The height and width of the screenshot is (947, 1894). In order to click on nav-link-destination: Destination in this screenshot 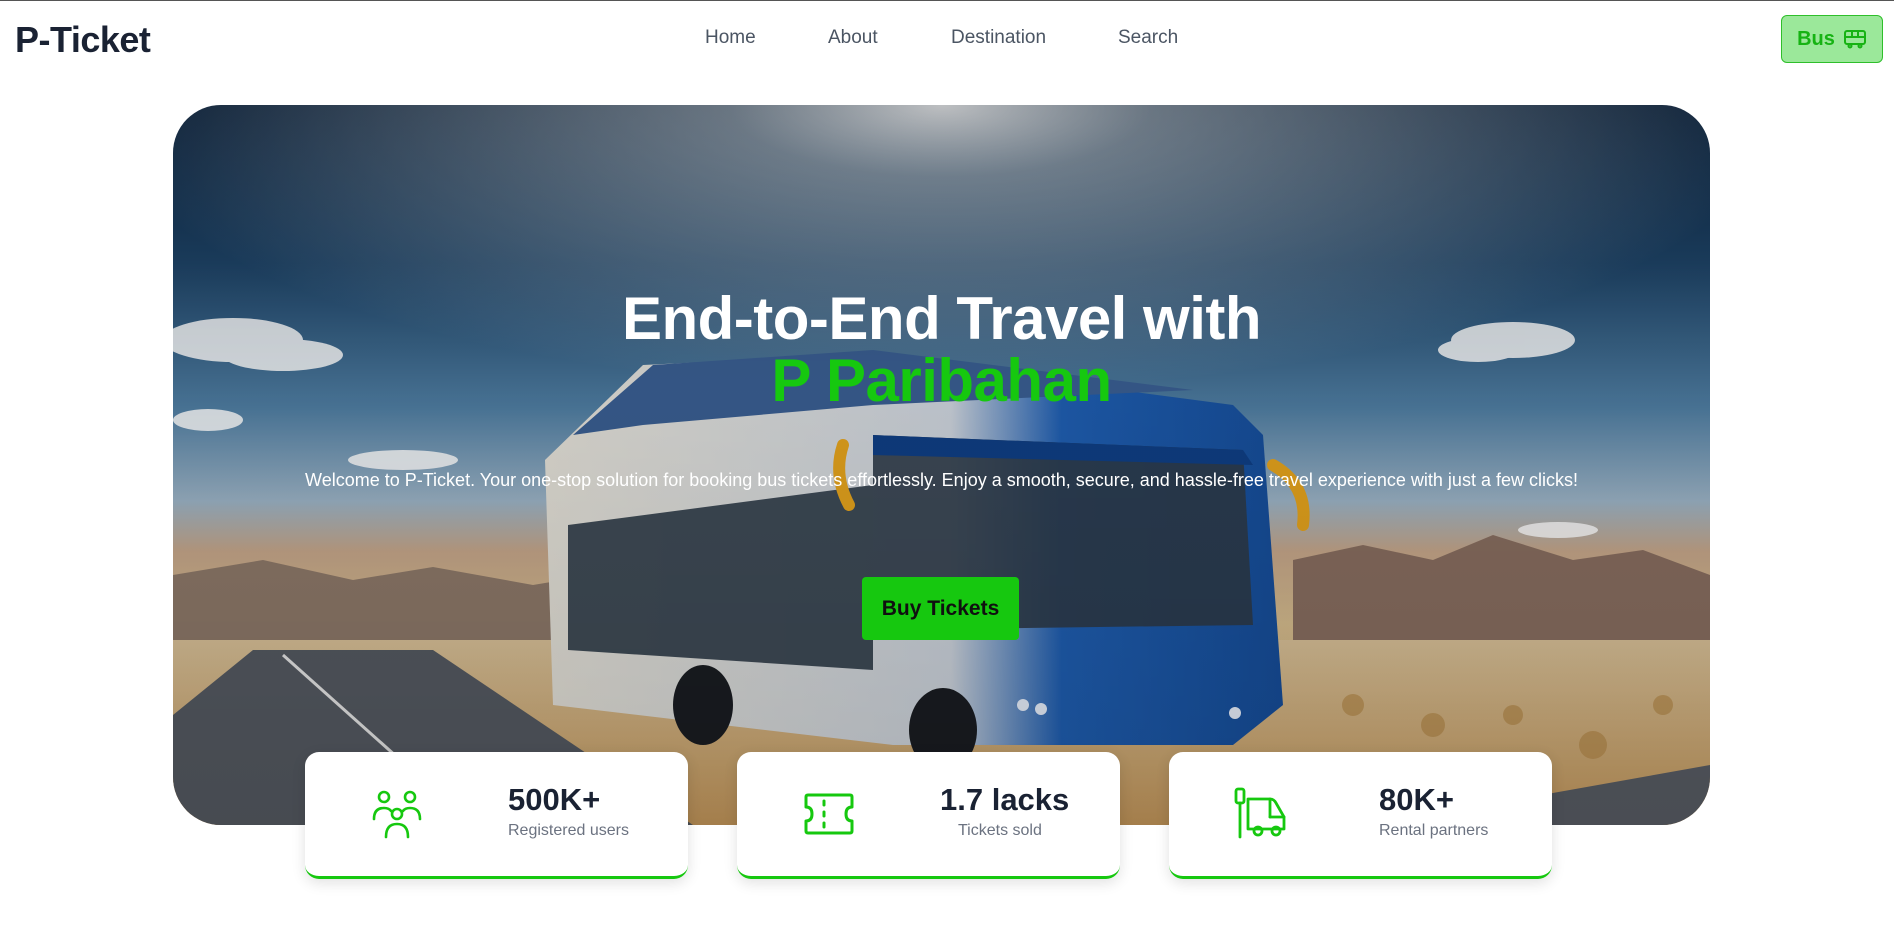, I will do `click(998, 38)`.